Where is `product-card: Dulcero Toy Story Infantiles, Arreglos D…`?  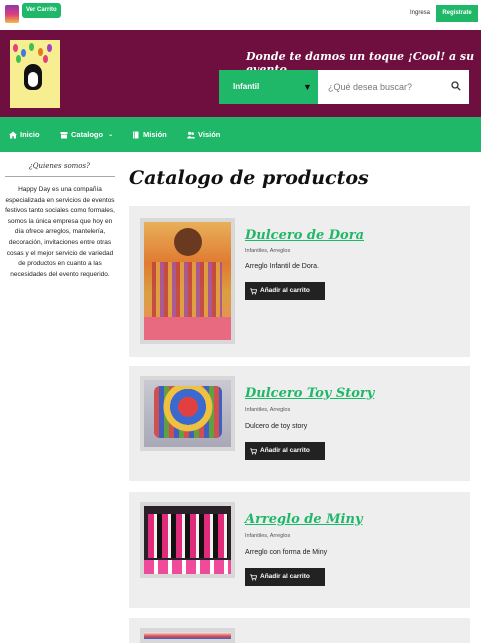 product-card: Dulcero Toy Story Infantiles, Arreglos D… is located at coordinates (299, 423).